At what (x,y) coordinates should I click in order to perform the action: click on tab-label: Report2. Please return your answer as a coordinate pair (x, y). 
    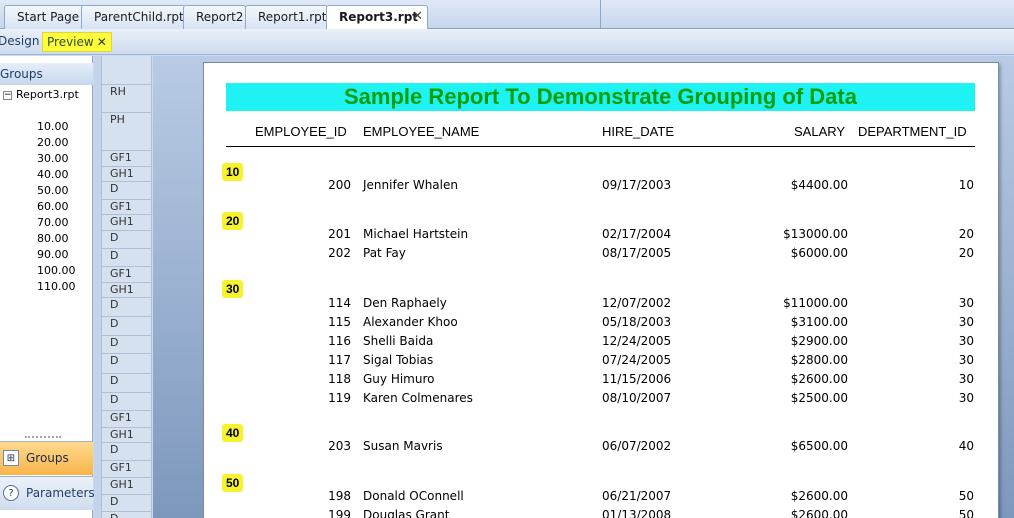
    Looking at the image, I should click on (220, 17).